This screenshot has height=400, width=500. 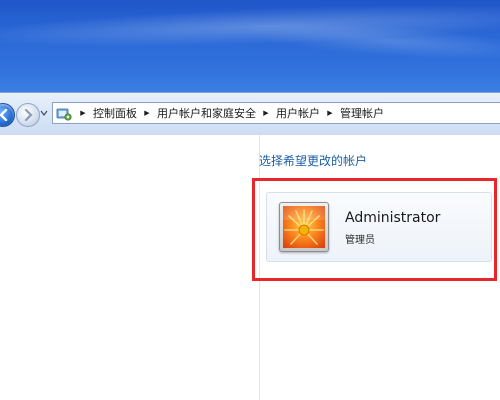 I want to click on breadcrumb: ▶ 控制面板 ▶ 用户帐户和家庭安全 ▶ 用户帐户 ▶ 管理帐户, so click(x=230, y=113).